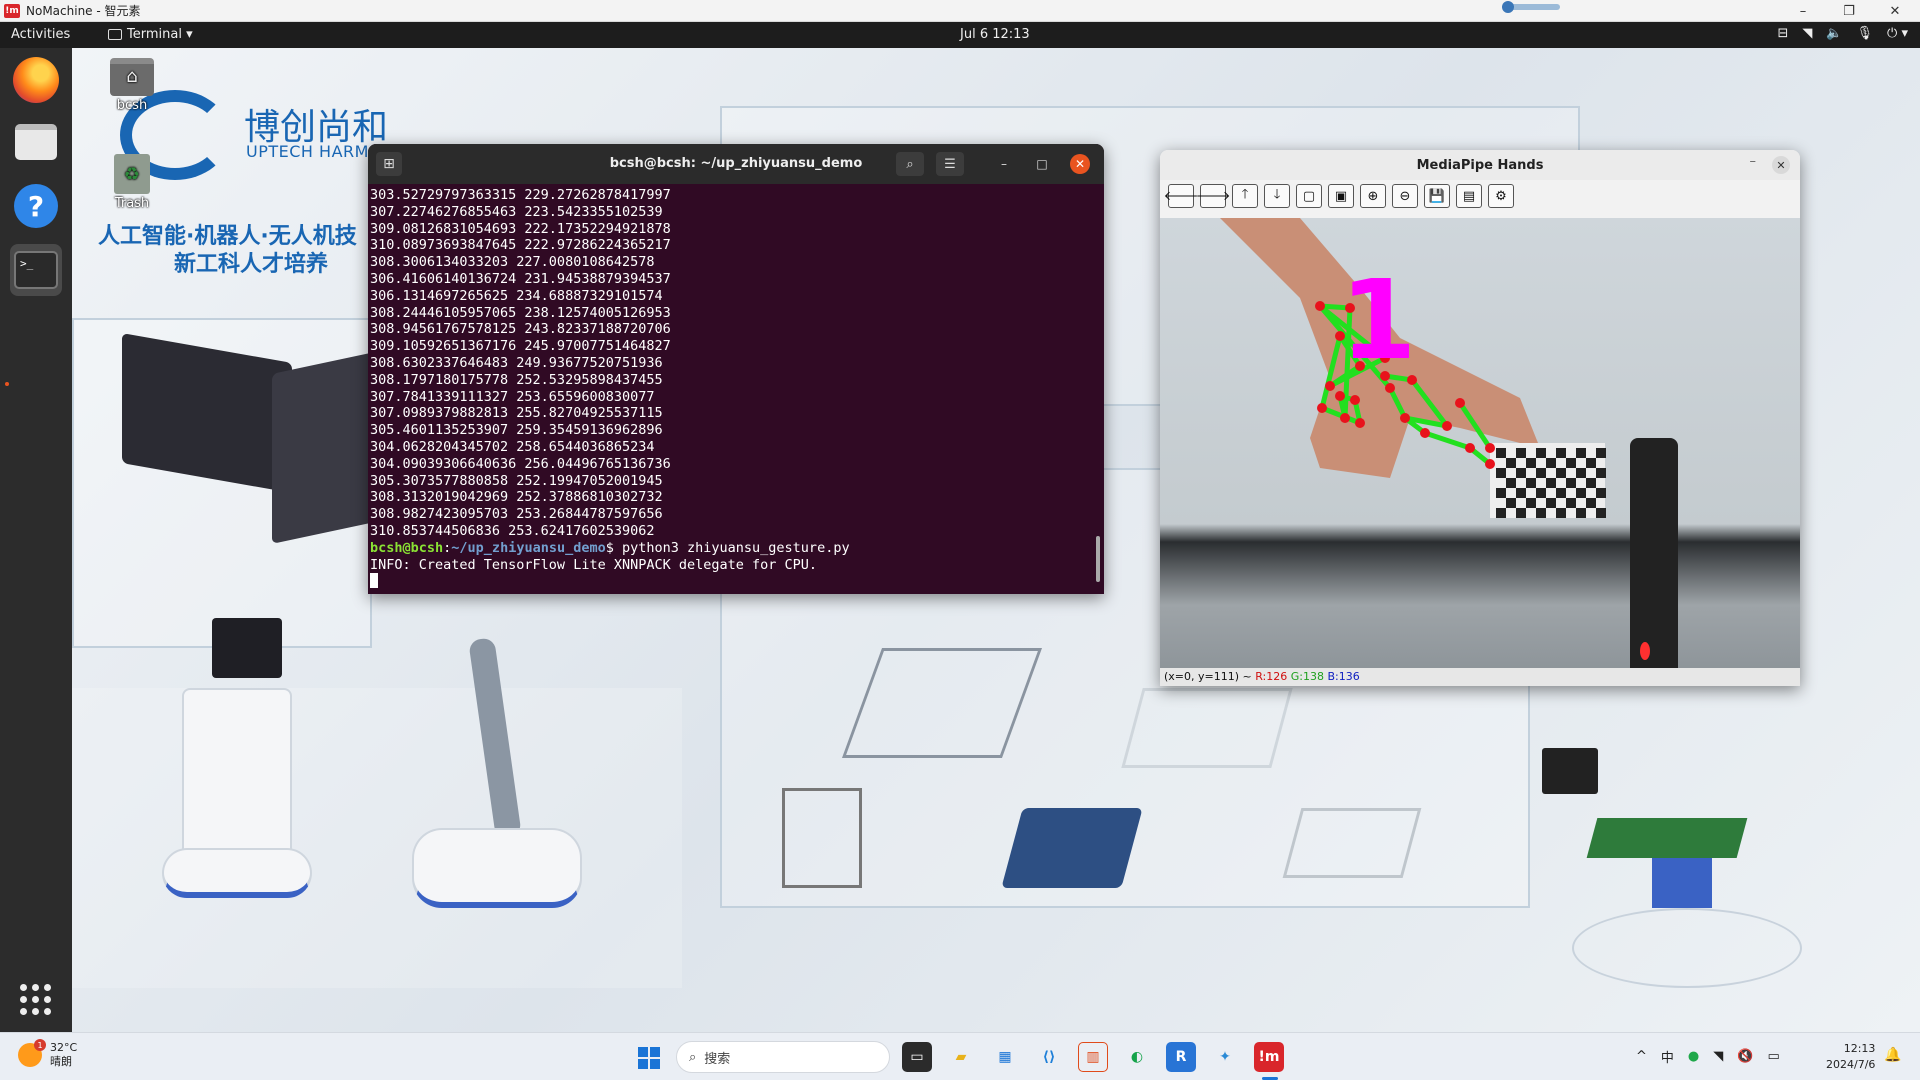  I want to click on terminal-line: 304.0628204345702 258.6544036865234, so click(512, 446).